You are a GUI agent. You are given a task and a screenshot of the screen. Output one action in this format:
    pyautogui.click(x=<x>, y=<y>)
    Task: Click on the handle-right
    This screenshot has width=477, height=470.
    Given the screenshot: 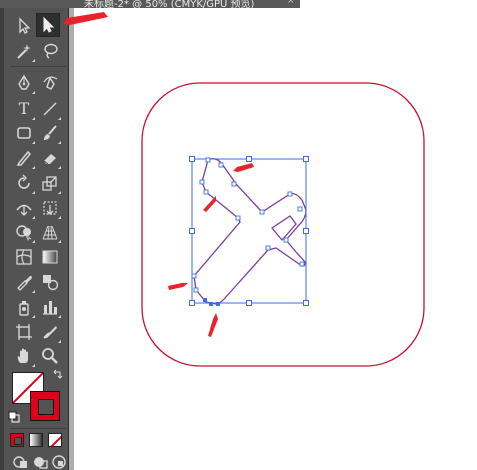 What is the action you would take?
    pyautogui.click(x=306, y=231)
    